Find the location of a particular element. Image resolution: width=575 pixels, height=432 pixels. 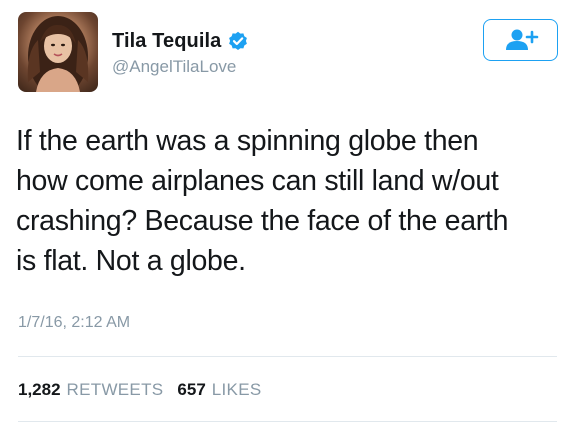

retweets-label: RETWEETS is located at coordinates (115, 389).